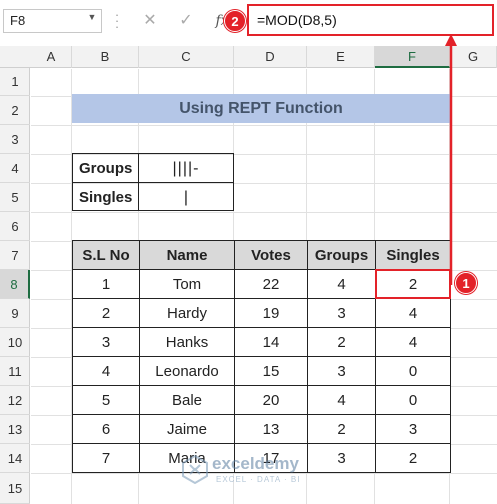 The height and width of the screenshot is (504, 497). Describe the element at coordinates (255, 463) in the screenshot. I see `watermark-name: exceldemy` at that location.